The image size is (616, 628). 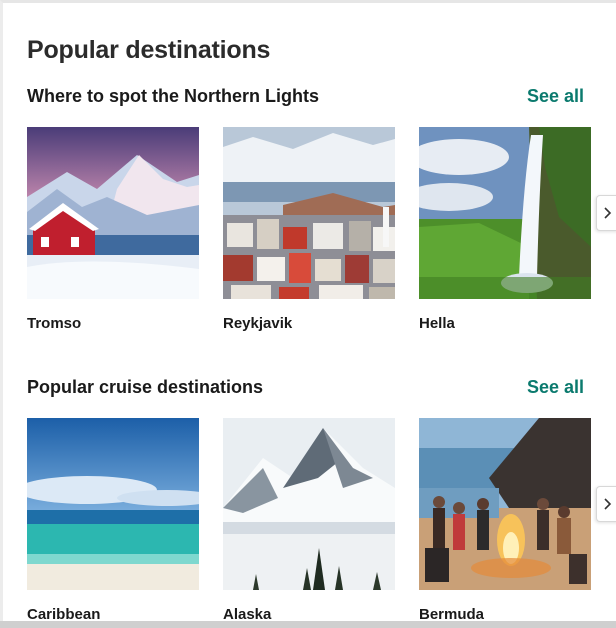 What do you see at coordinates (113, 213) in the screenshot?
I see `tromso-photo` at bounding box center [113, 213].